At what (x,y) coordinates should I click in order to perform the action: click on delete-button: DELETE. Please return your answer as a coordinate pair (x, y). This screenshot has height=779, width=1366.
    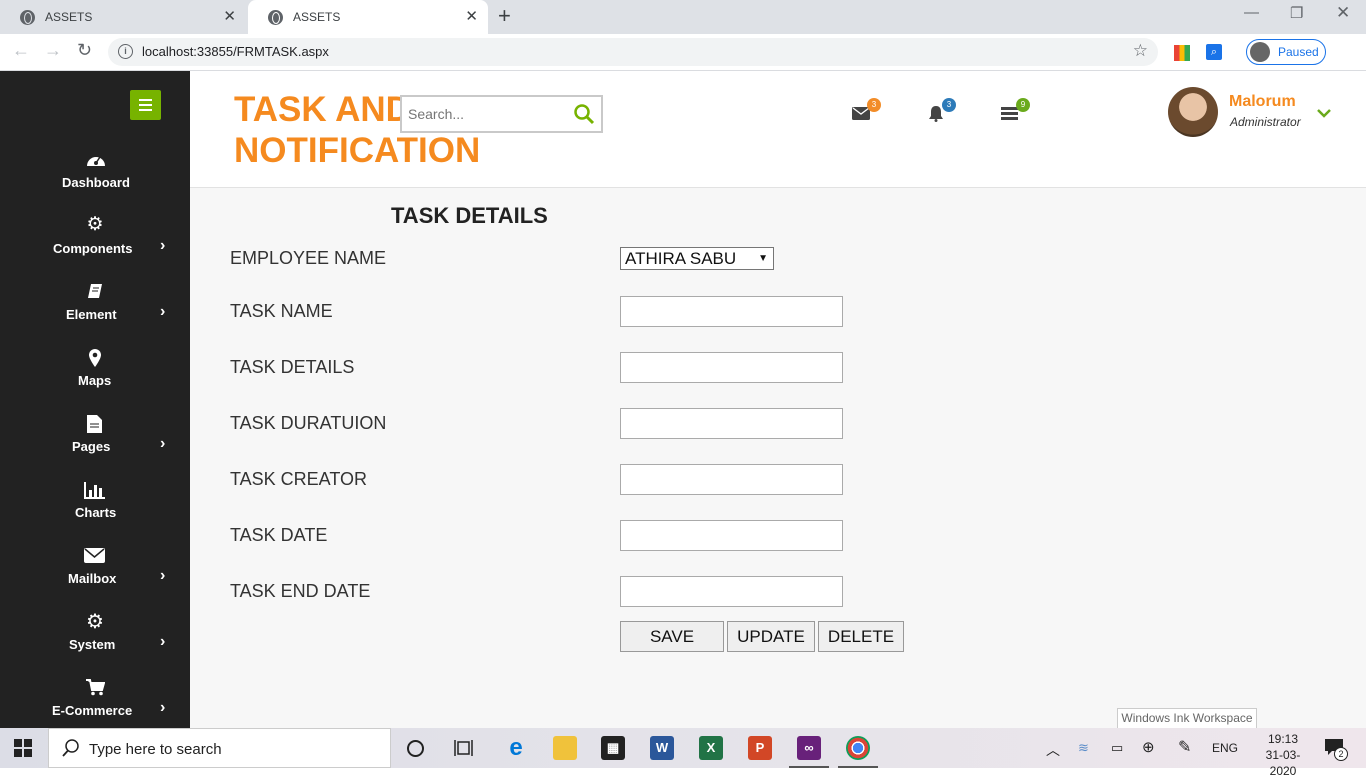
    Looking at the image, I should click on (861, 636).